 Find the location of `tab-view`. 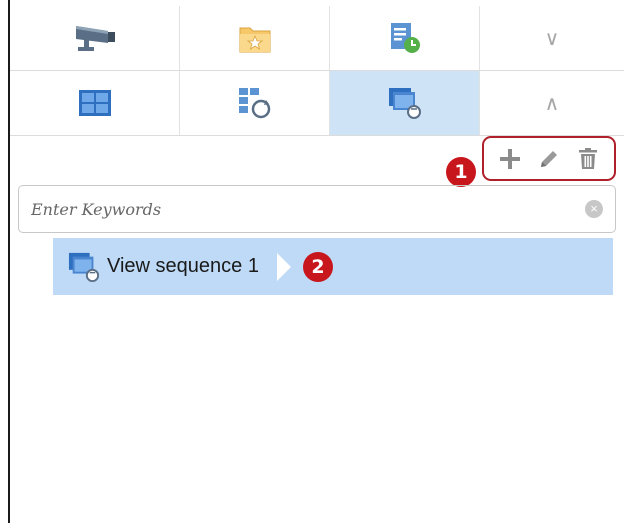

tab-view is located at coordinates (95, 103).